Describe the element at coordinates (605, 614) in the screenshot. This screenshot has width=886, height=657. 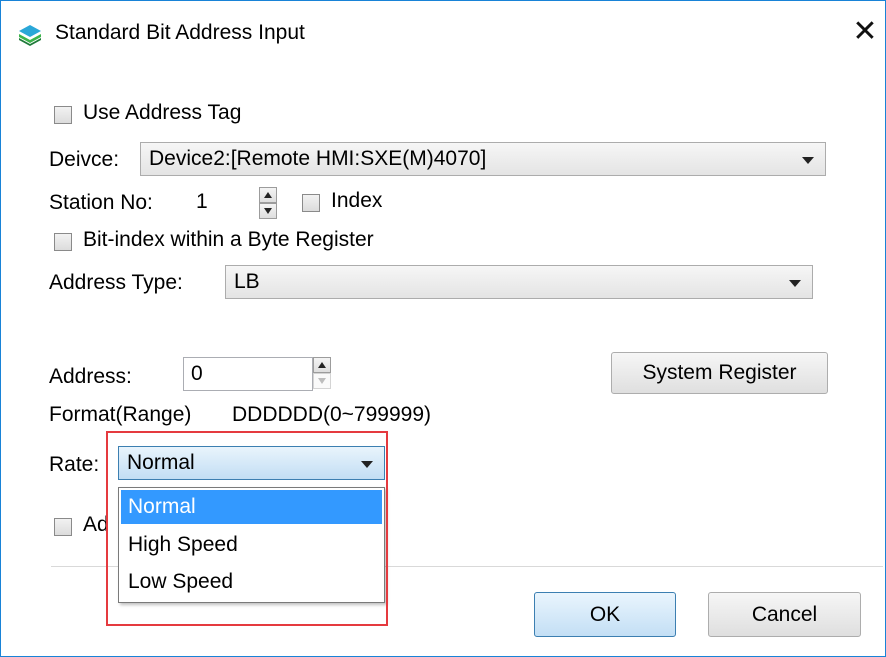
I see `ok-button: OK` at that location.